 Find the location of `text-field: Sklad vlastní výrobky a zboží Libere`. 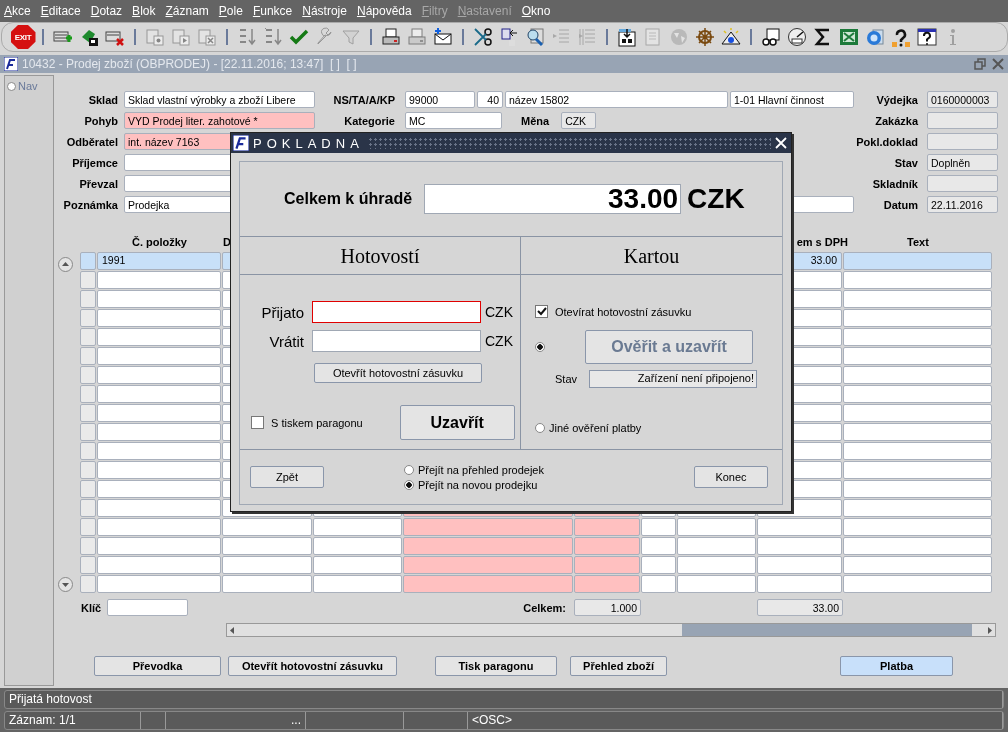

text-field: Sklad vlastní výrobky a zboží Libere is located at coordinates (219, 99).